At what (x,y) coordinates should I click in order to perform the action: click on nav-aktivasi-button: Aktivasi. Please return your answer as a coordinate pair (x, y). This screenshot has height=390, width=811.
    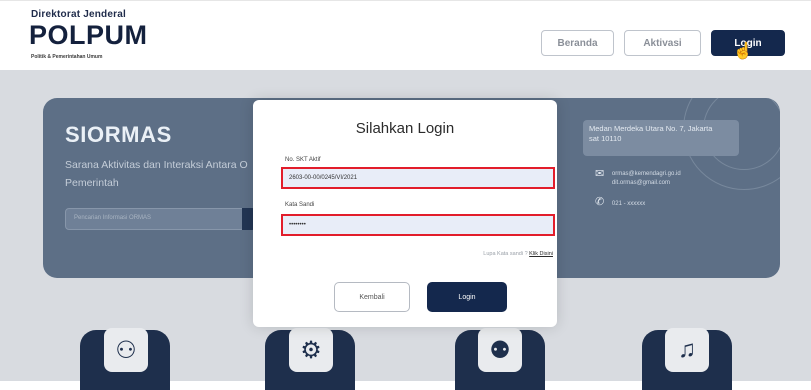
    Looking at the image, I should click on (662, 43).